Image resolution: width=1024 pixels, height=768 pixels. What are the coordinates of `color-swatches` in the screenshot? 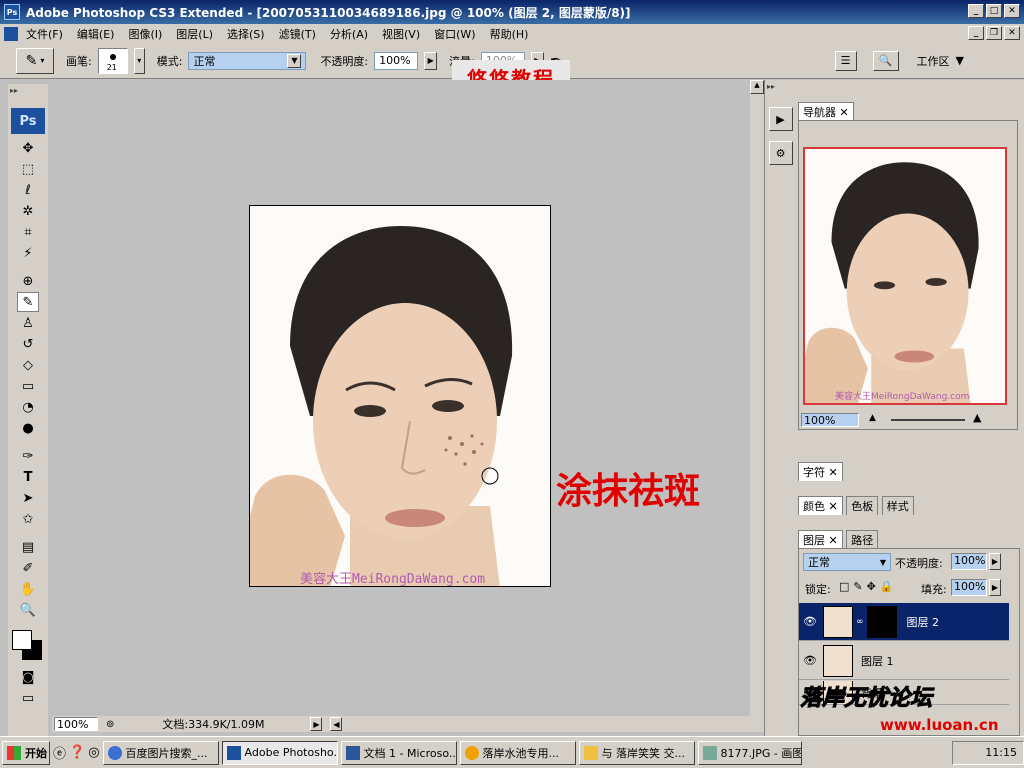 It's located at (28, 646).